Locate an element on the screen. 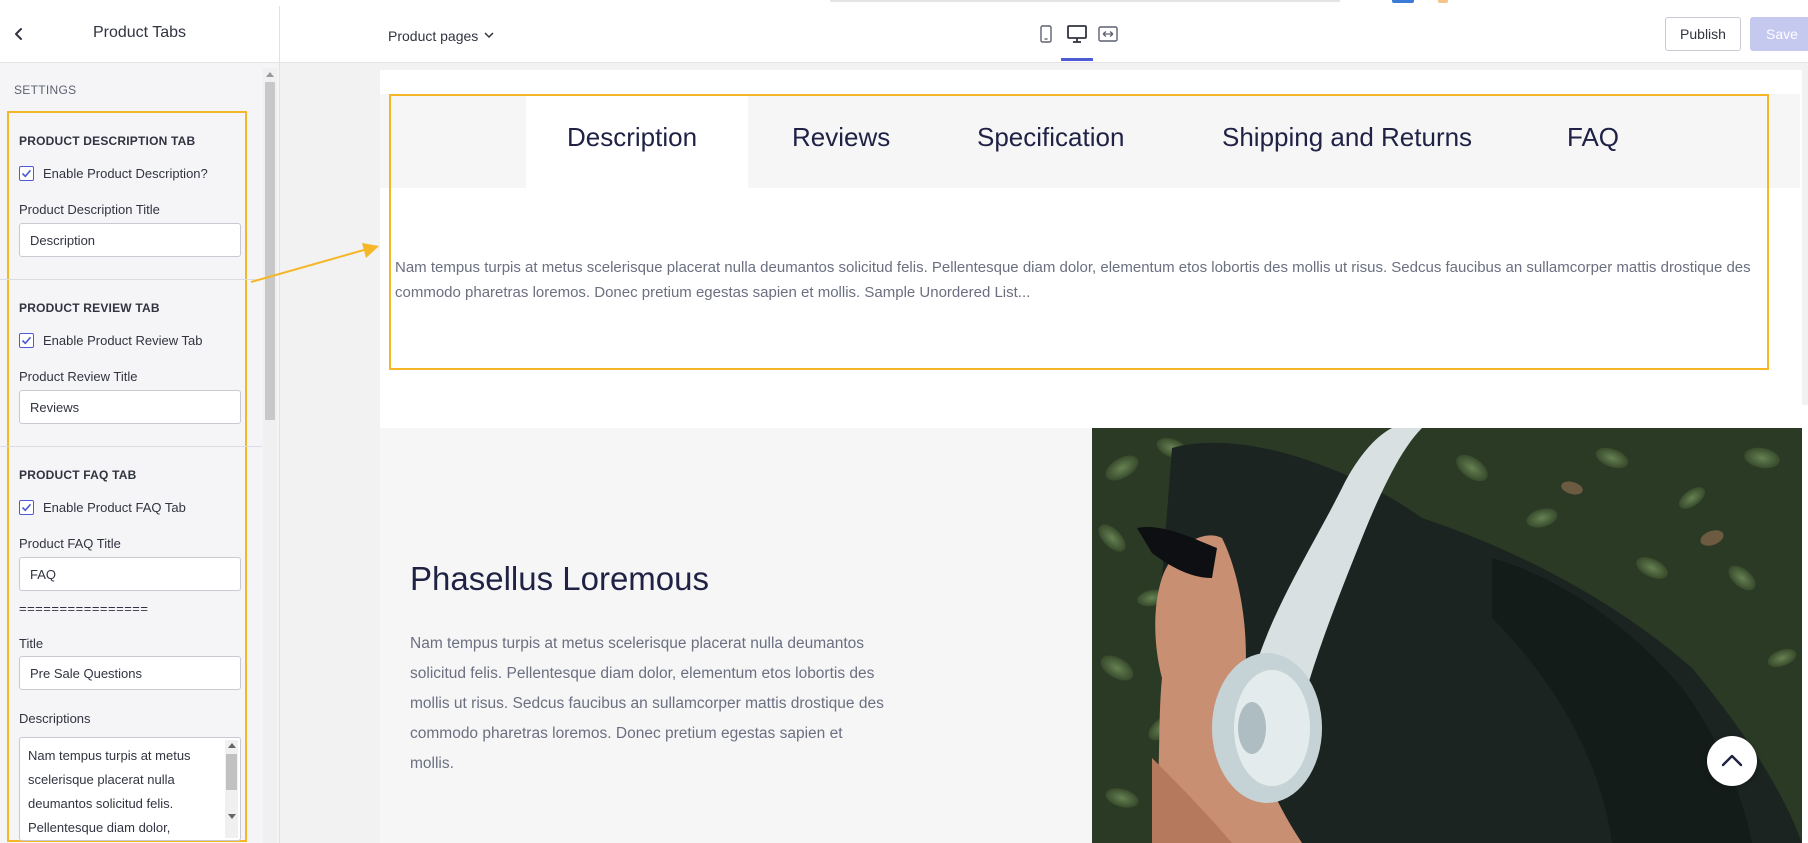 The width and height of the screenshot is (1808, 843). sidebar-title: Product Tabs is located at coordinates (139, 32).